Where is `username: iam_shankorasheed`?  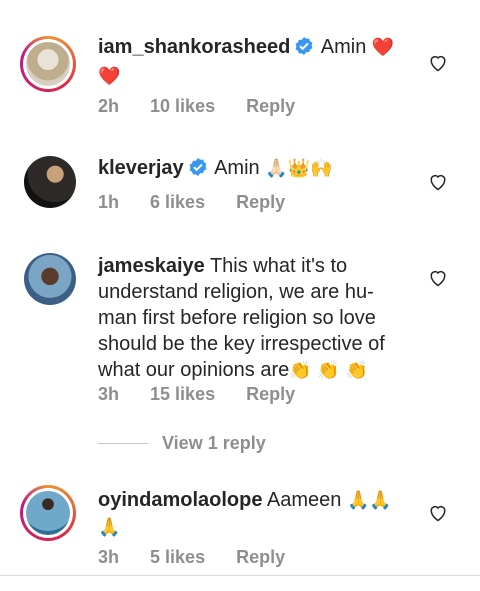 username: iam_shankorasheed is located at coordinates (194, 47).